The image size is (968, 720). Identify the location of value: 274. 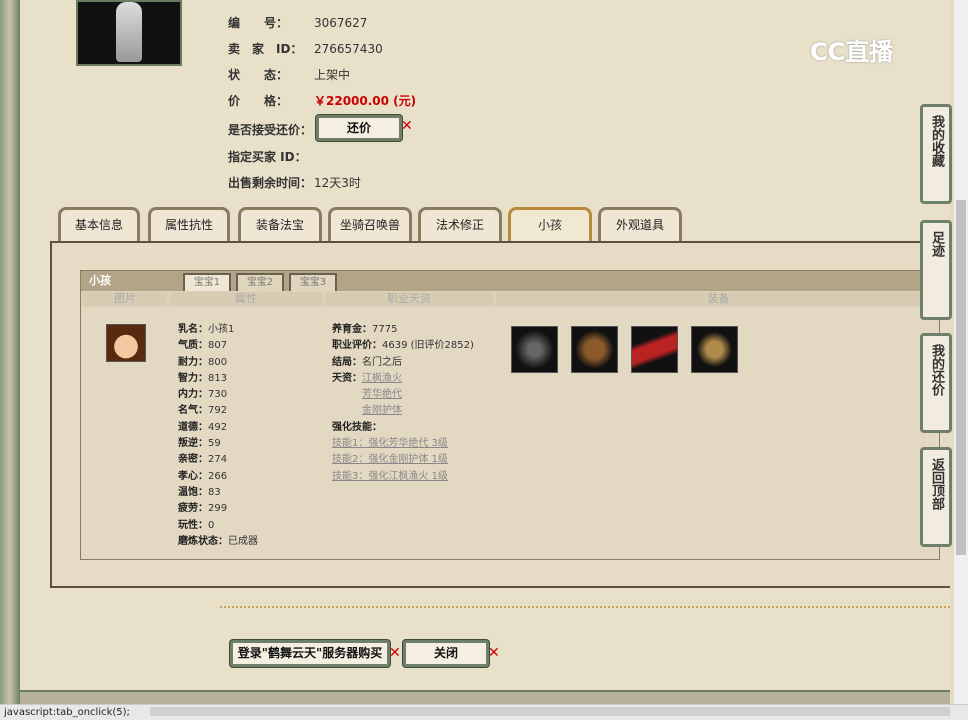
(218, 460).